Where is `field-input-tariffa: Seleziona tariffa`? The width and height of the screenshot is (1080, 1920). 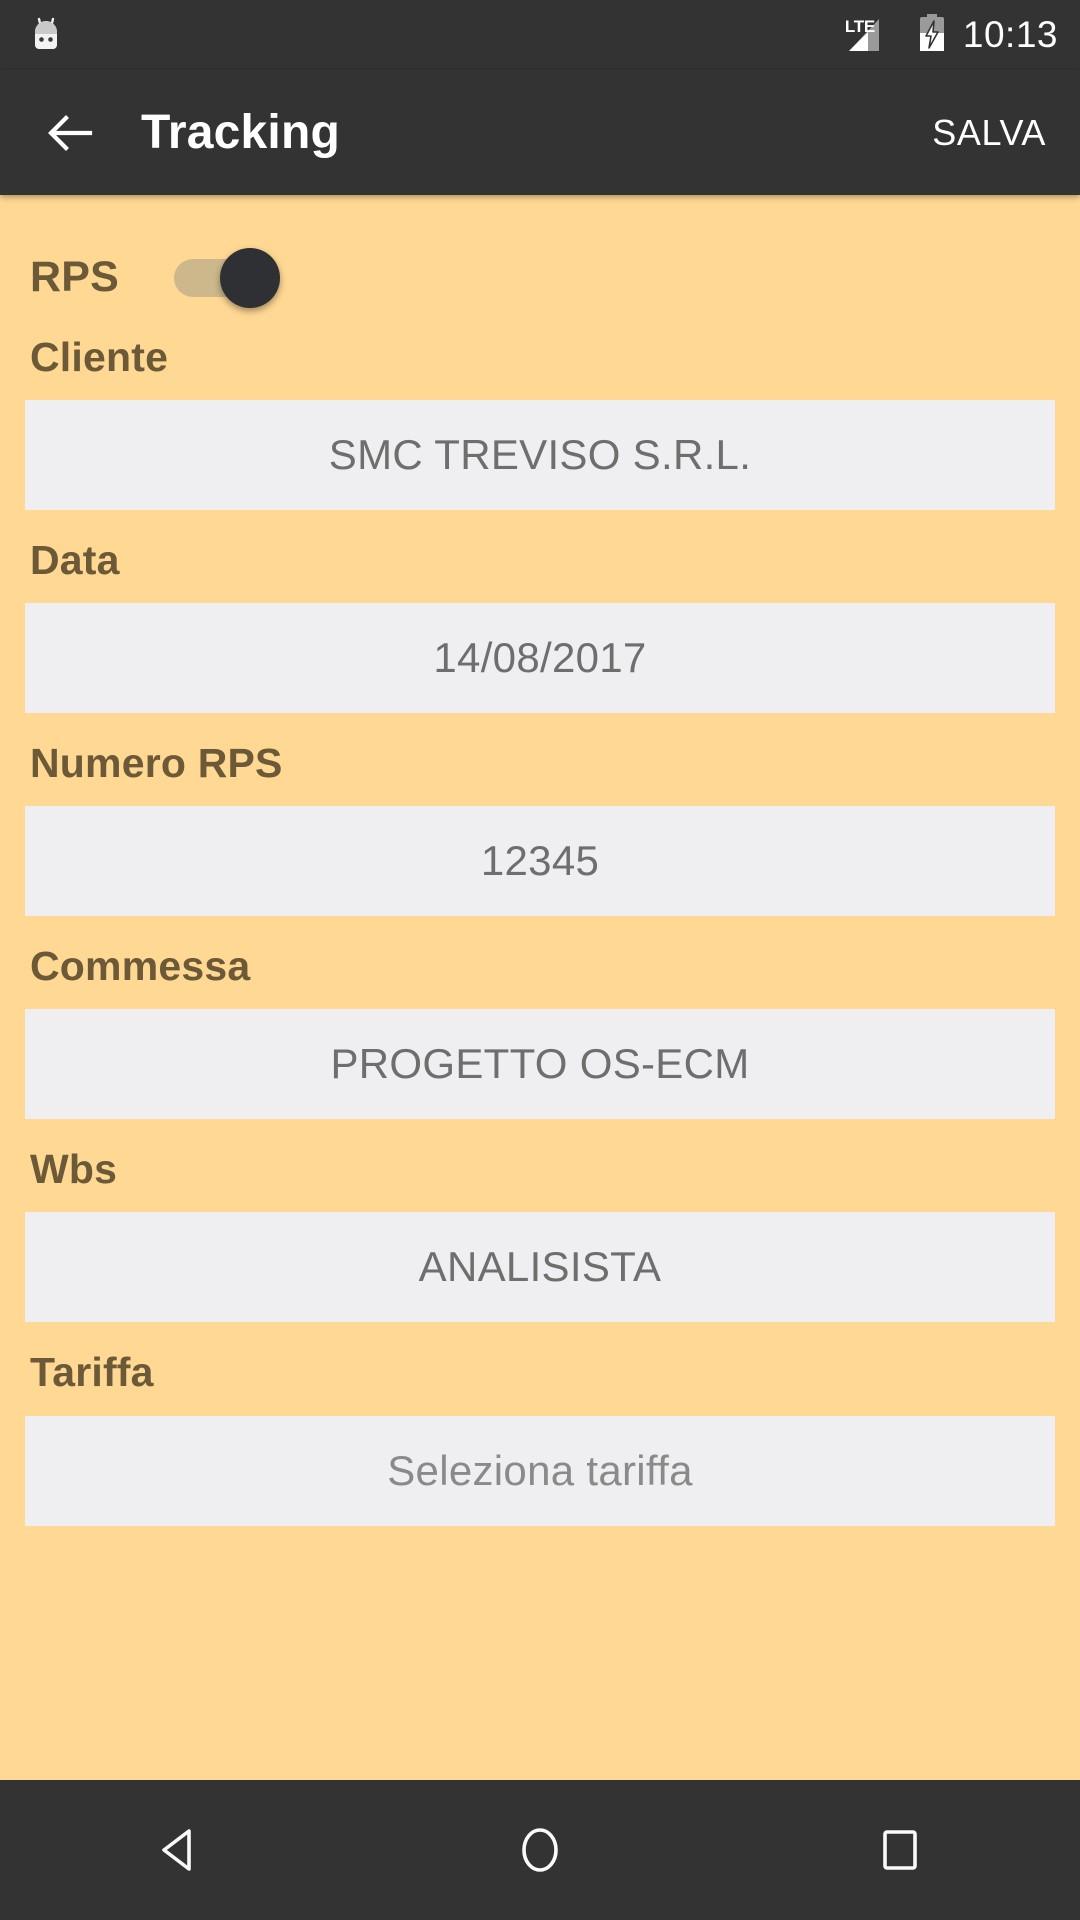 field-input-tariffa: Seleziona tariffa is located at coordinates (540, 1470).